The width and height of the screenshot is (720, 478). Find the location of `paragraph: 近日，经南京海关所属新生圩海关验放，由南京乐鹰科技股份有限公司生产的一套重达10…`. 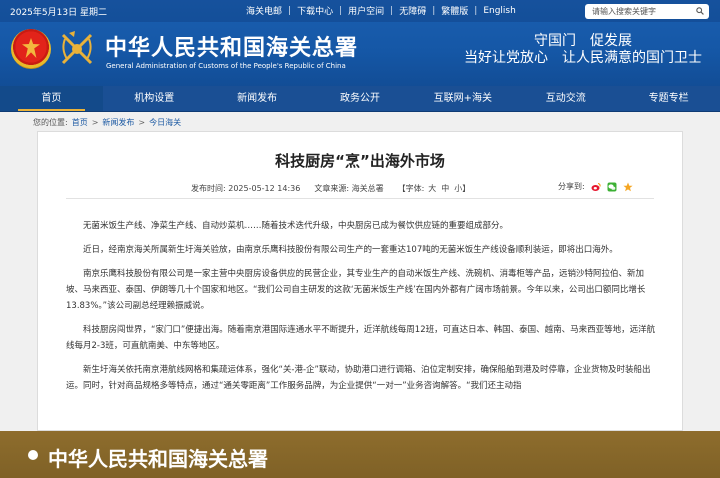

paragraph: 近日，经南京海关所属新生圩海关验放，由南京乐鹰科技股份有限公司生产的一套重达10… is located at coordinates (350, 250).